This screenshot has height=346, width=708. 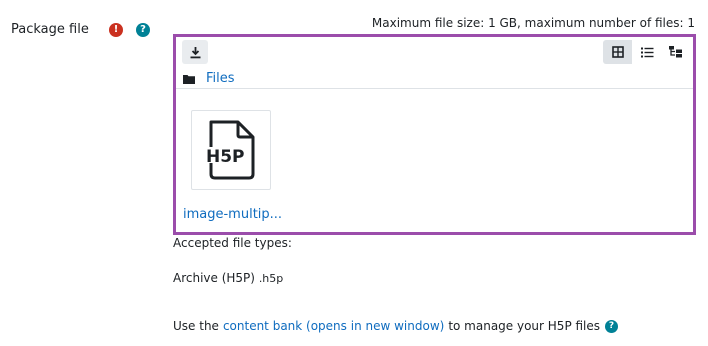 I want to click on view-list-button, so click(x=647, y=52).